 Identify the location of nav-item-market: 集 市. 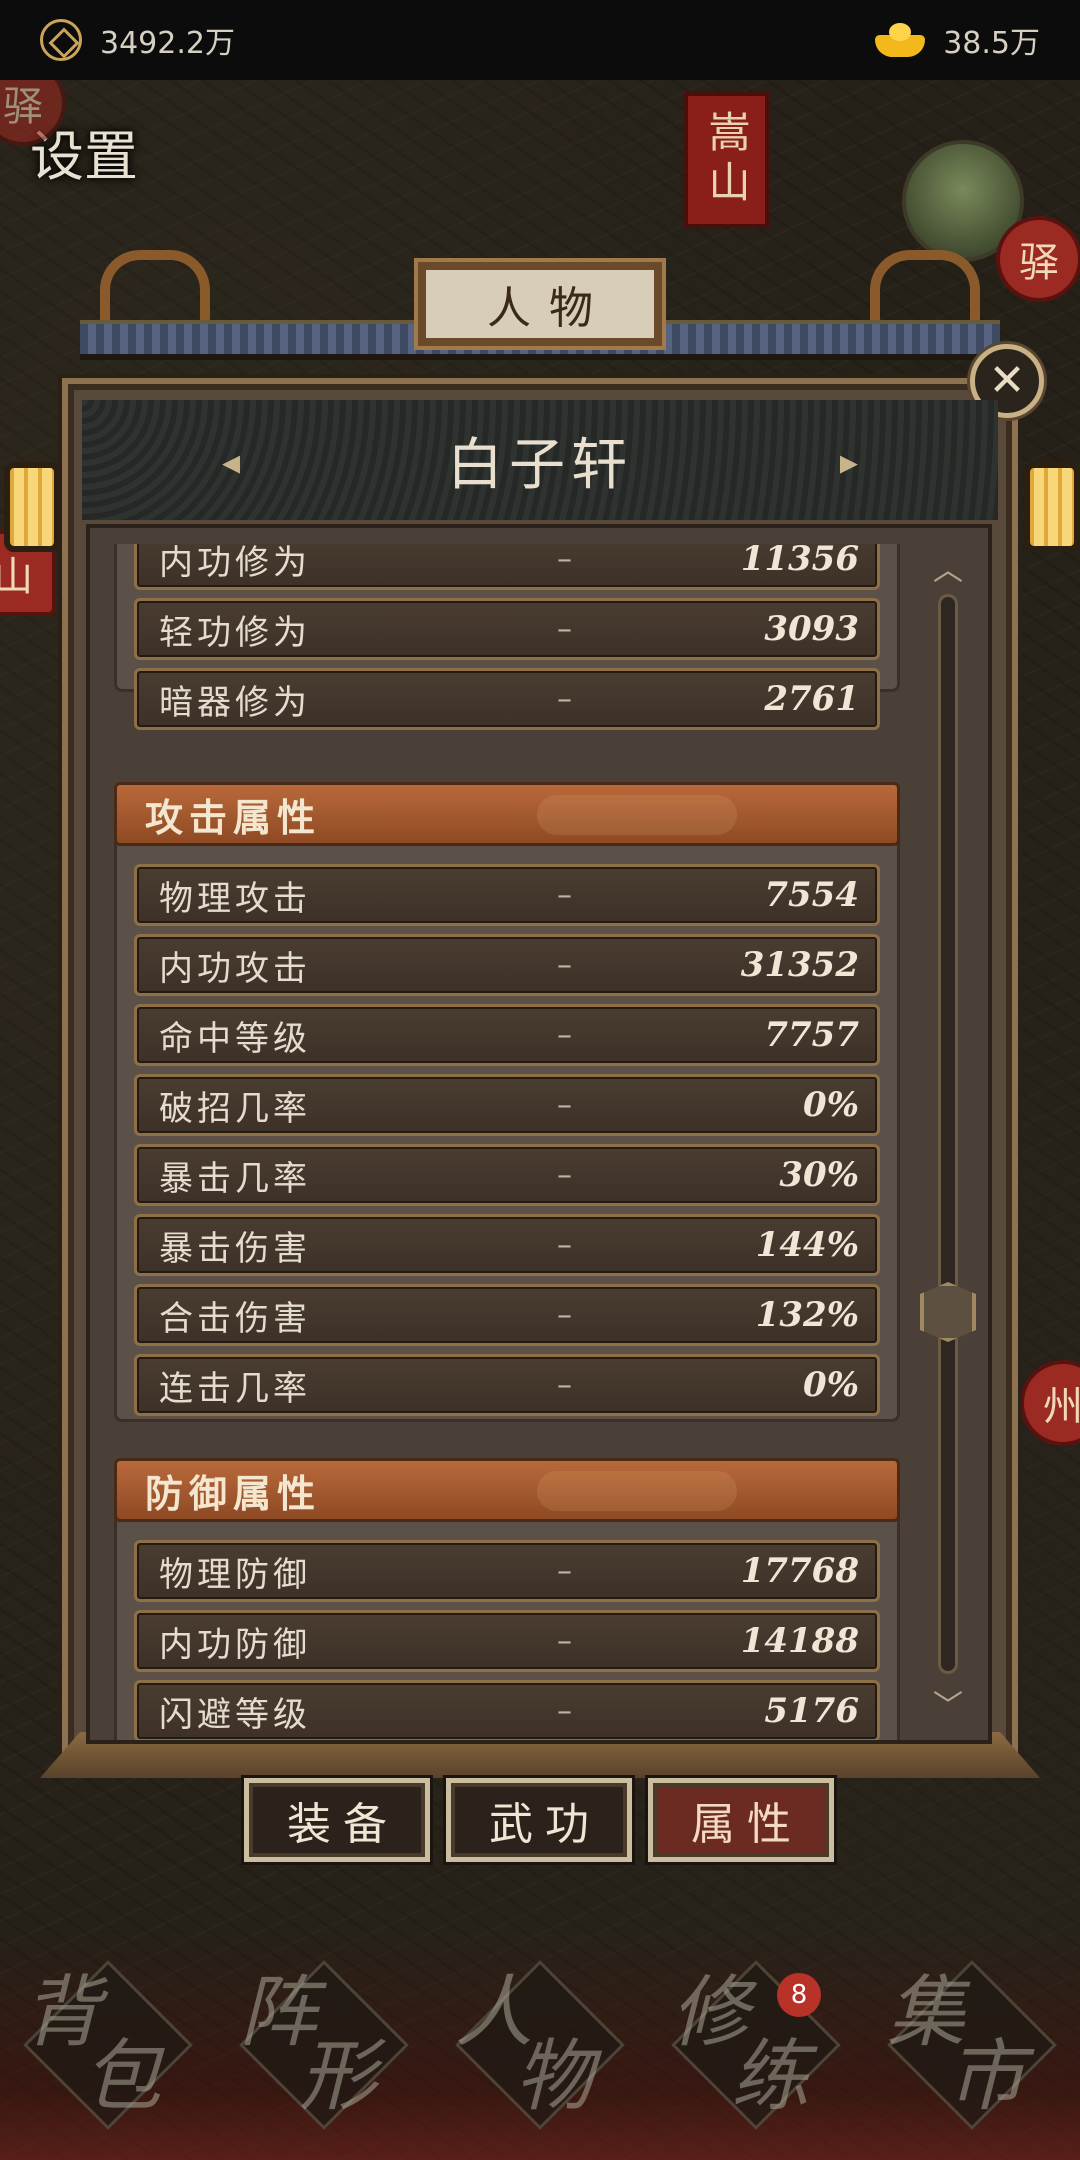
(972, 2045).